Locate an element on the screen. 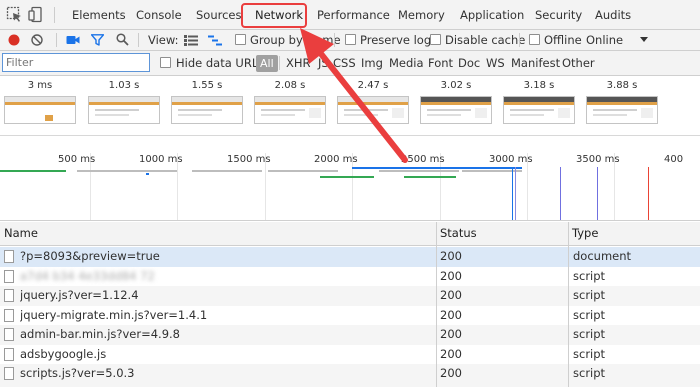 This screenshot has width=700, height=387. offline-checkbox is located at coordinates (534, 39).